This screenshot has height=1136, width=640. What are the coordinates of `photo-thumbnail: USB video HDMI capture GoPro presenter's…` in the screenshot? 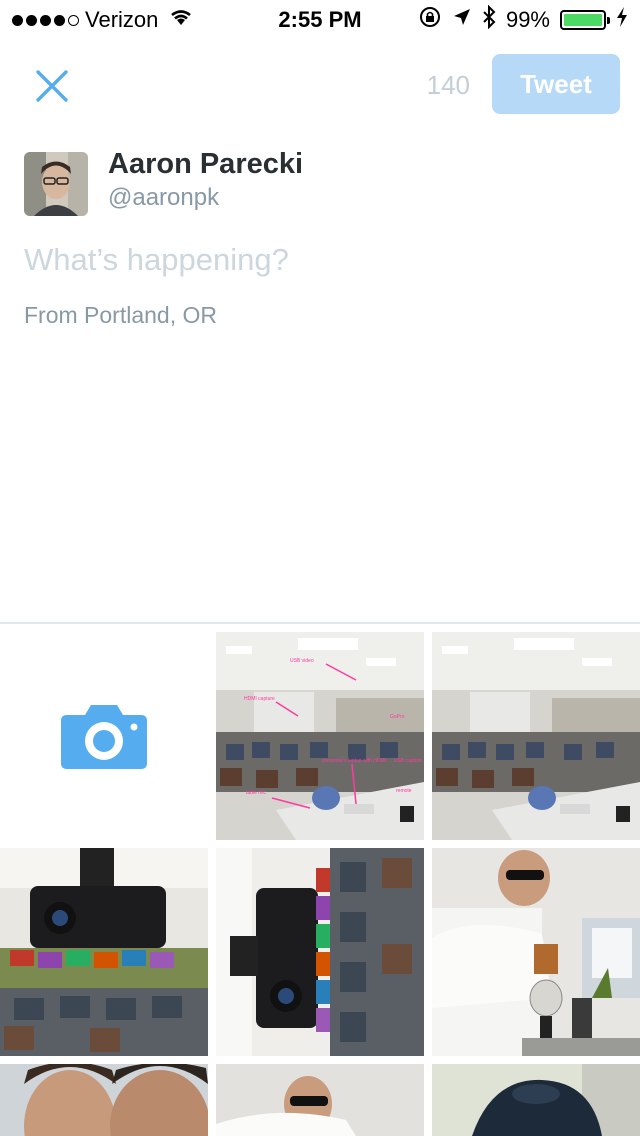 It's located at (320, 736).